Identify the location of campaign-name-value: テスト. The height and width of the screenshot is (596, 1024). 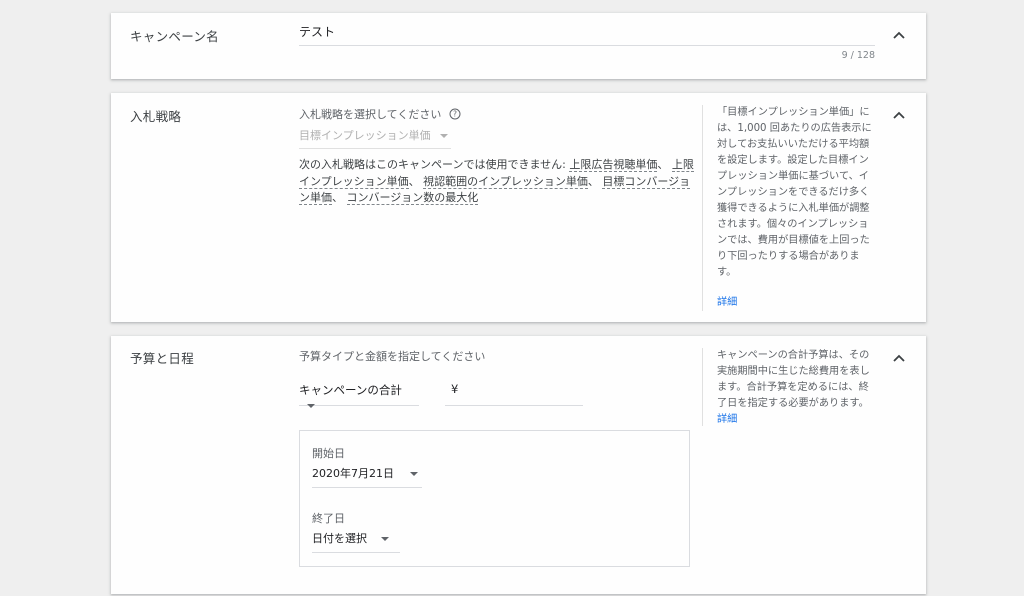
(317, 32).